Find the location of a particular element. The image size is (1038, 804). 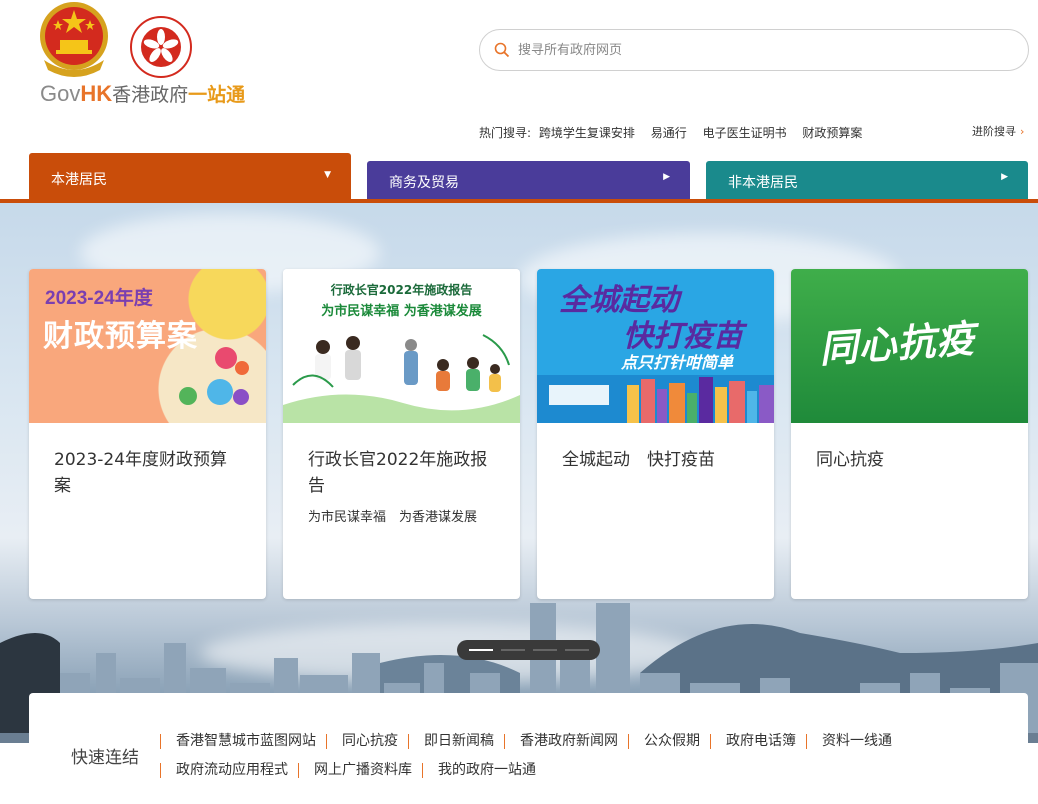

quick-link: 我的政府一站通 is located at coordinates (484, 770).